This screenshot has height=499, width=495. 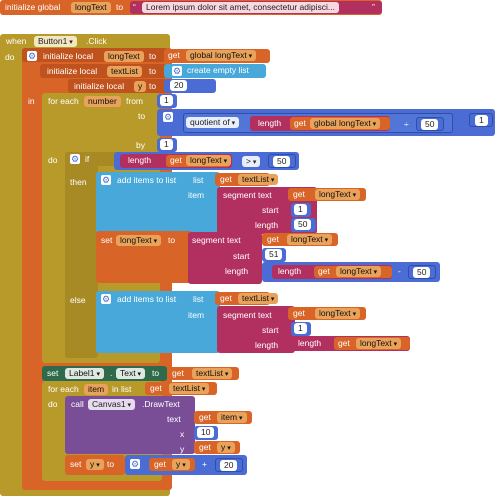 I want to click on length-block: length get global longText, so click(x=320, y=123).